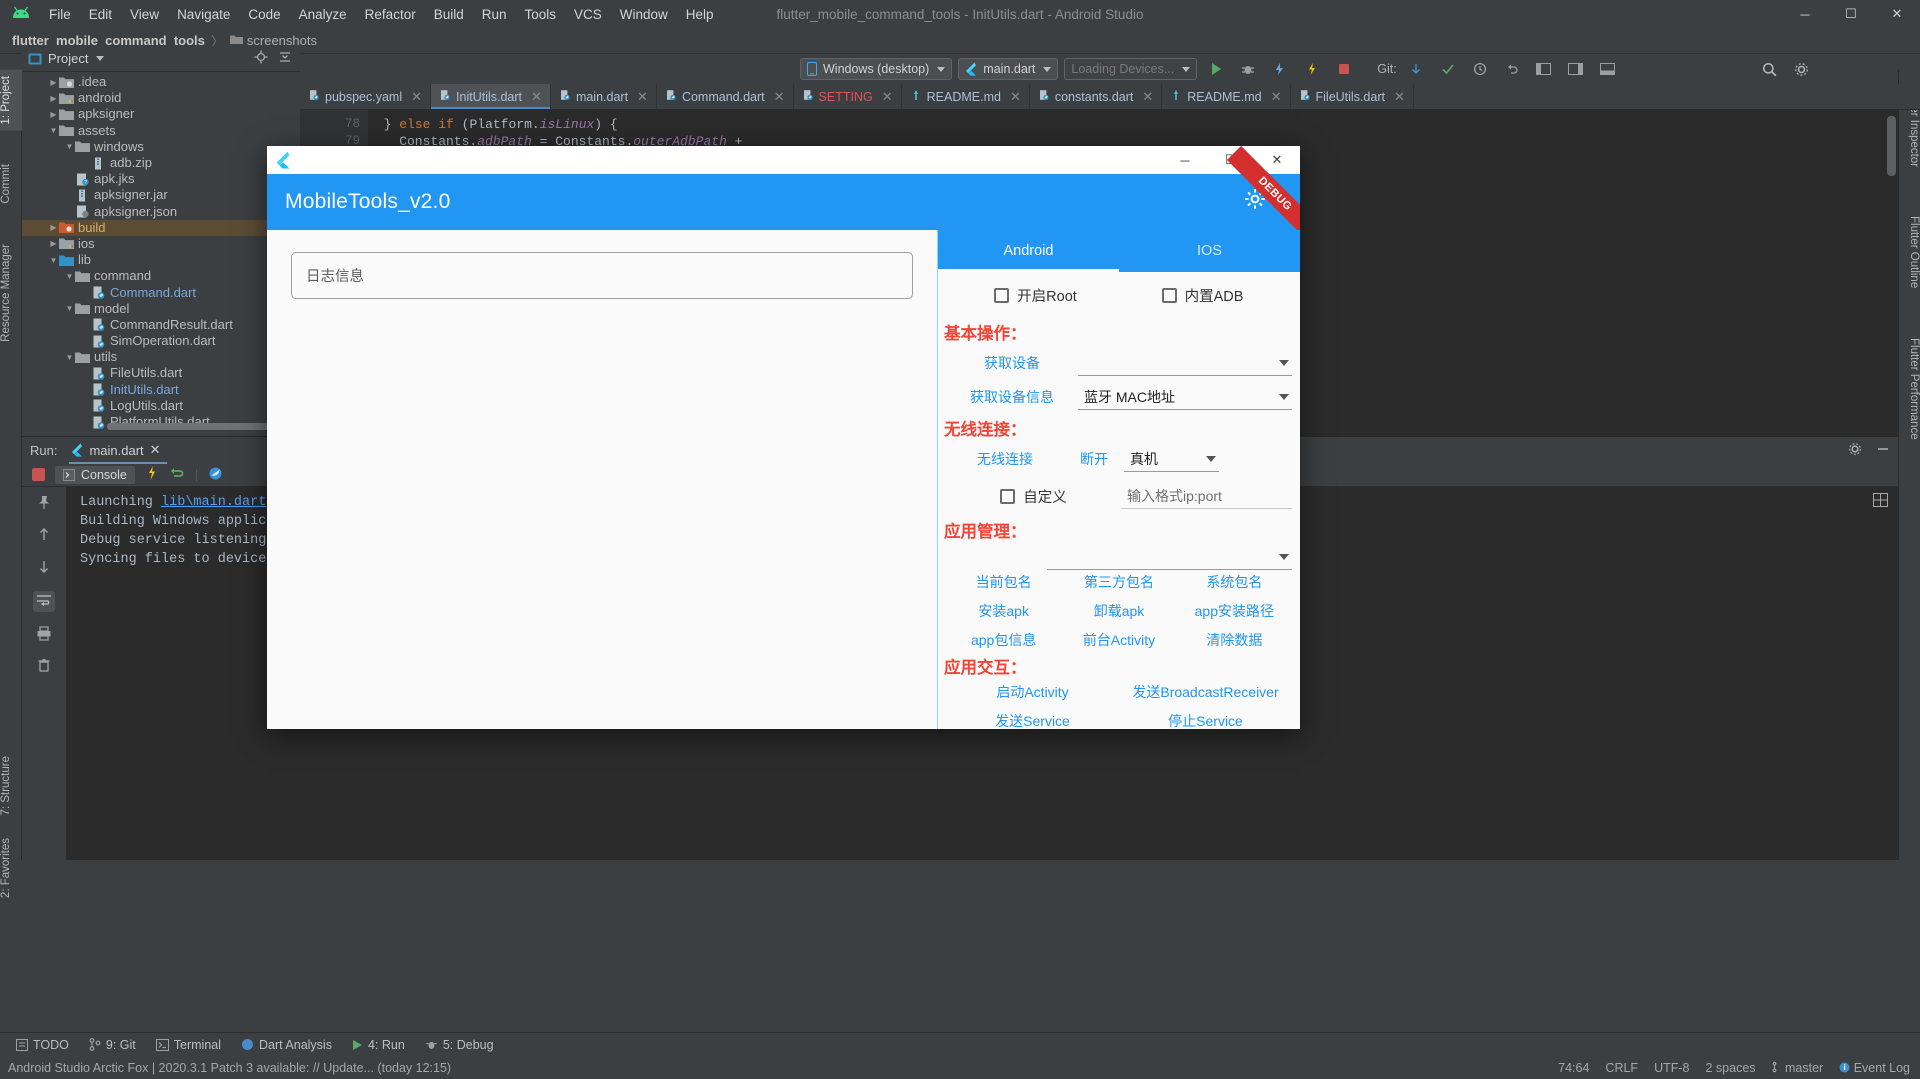 This screenshot has width=1920, height=1079. Describe the element at coordinates (161, 244) in the screenshot. I see `tree-item: ▶ ios` at that location.